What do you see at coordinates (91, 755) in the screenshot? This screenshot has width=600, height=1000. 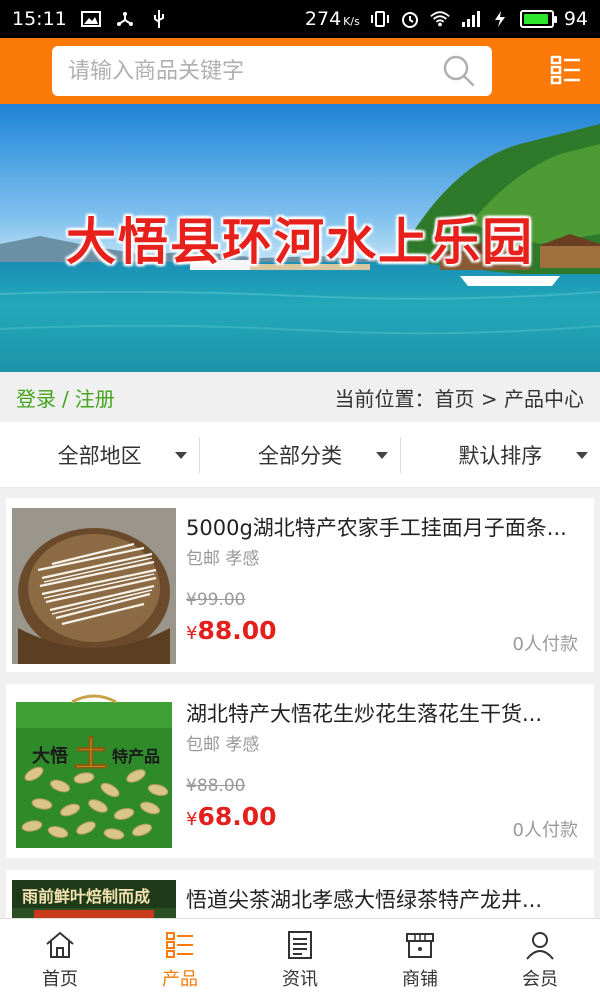 I see `box-text: 土` at bounding box center [91, 755].